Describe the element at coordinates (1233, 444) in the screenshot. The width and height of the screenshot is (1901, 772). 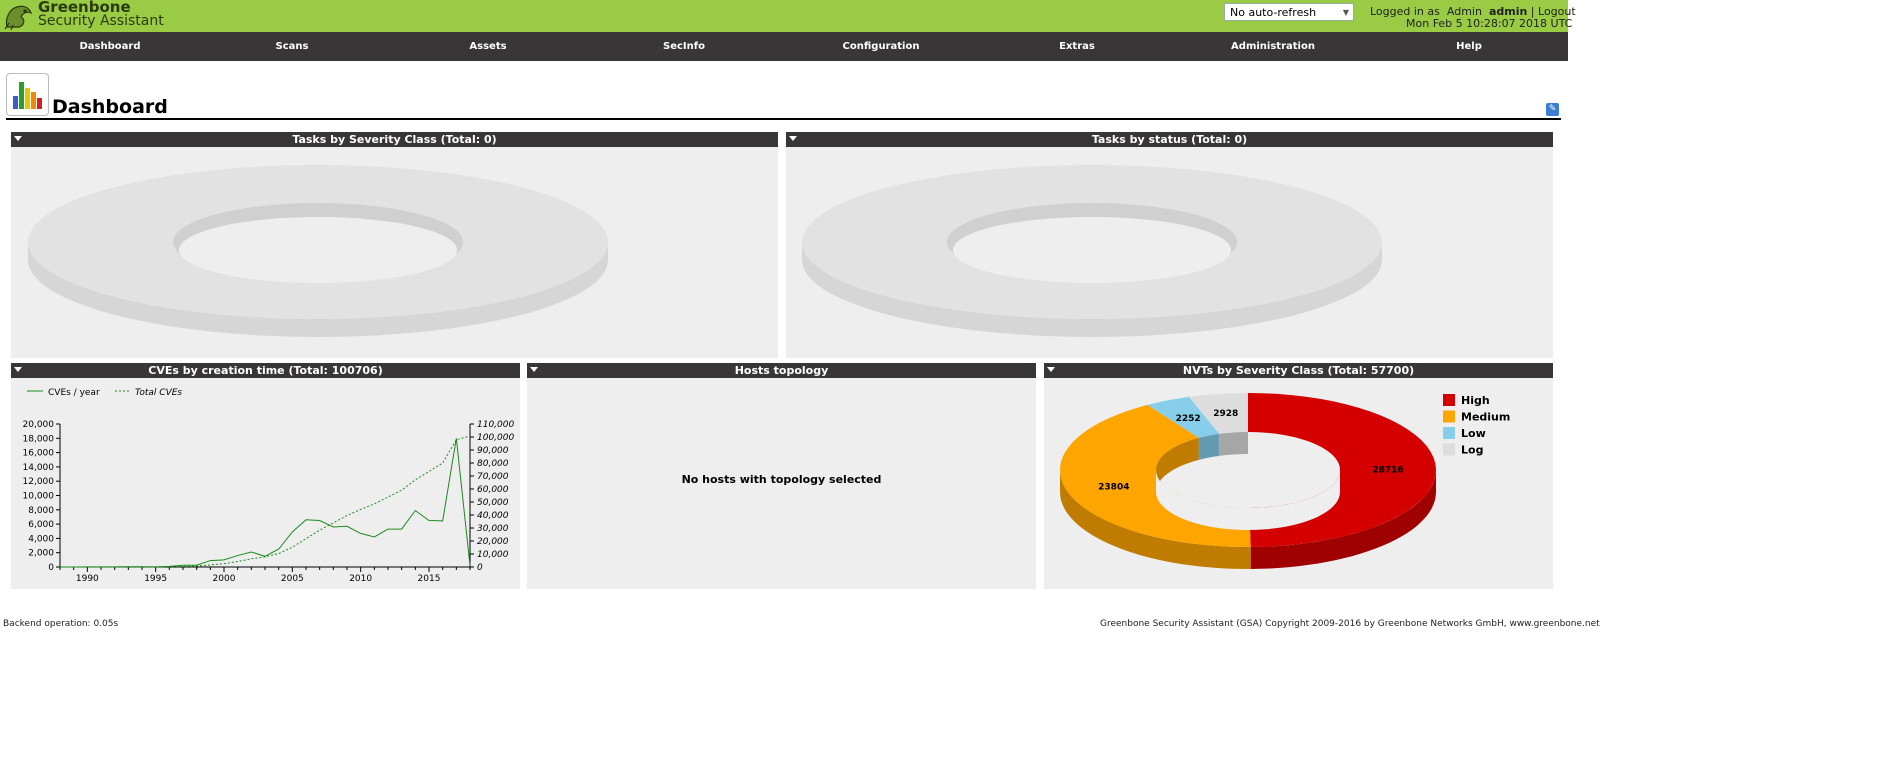
I see `slice-inner-log` at that location.